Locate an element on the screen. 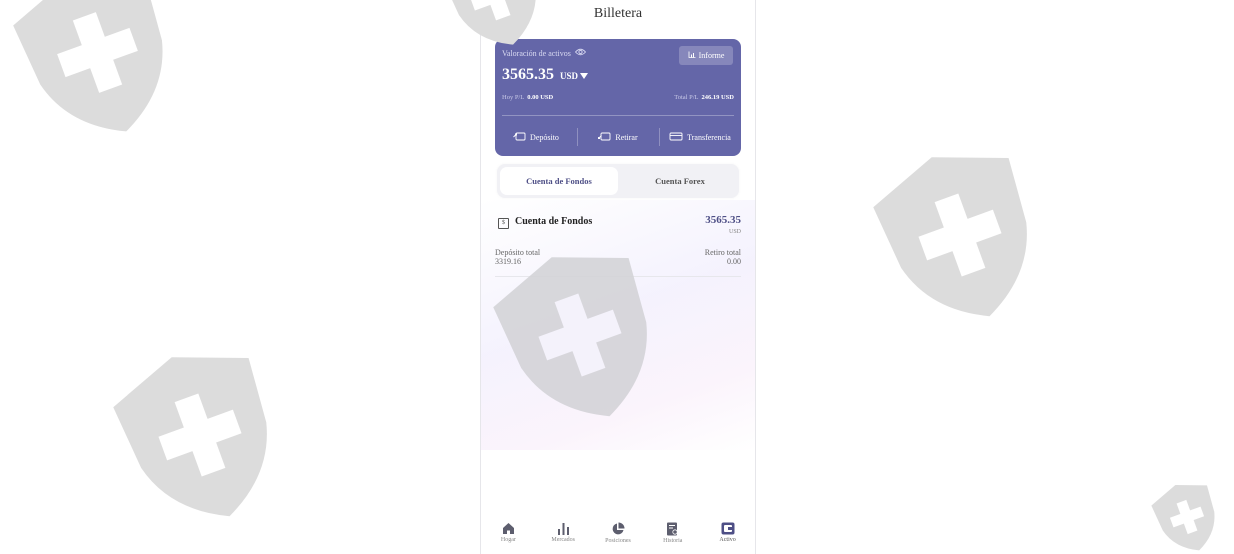 The height and width of the screenshot is (554, 1234). valuation-label-row: Valoración de activos is located at coordinates (544, 53).